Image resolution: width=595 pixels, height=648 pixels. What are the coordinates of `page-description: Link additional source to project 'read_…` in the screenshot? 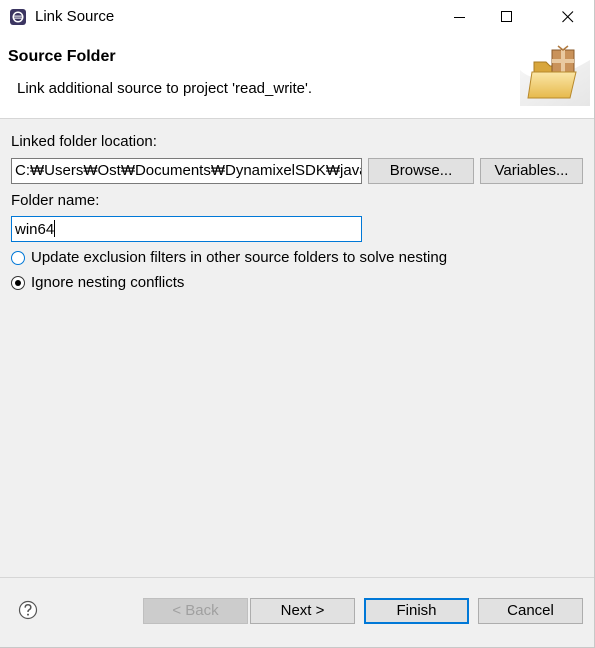 It's located at (165, 88).